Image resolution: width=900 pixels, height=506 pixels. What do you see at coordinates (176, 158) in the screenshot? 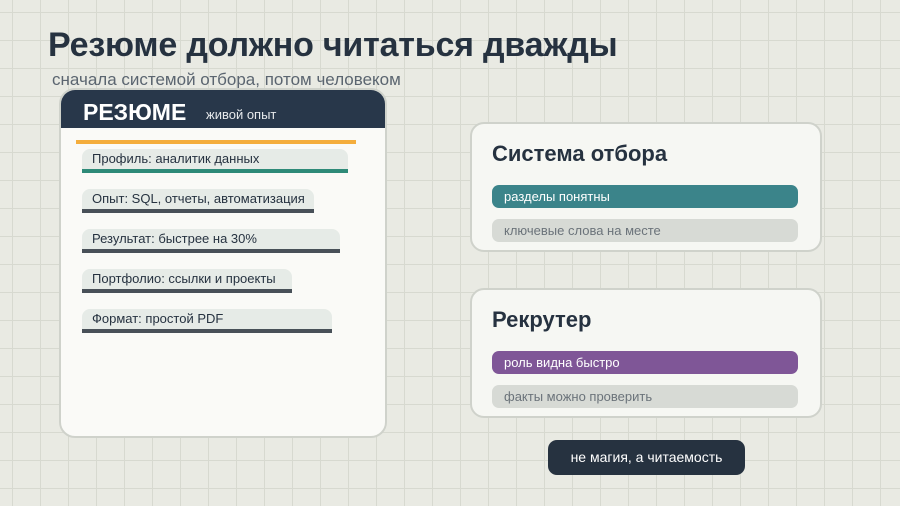
I see `resume-row-label: Профиль: аналитик данных` at bounding box center [176, 158].